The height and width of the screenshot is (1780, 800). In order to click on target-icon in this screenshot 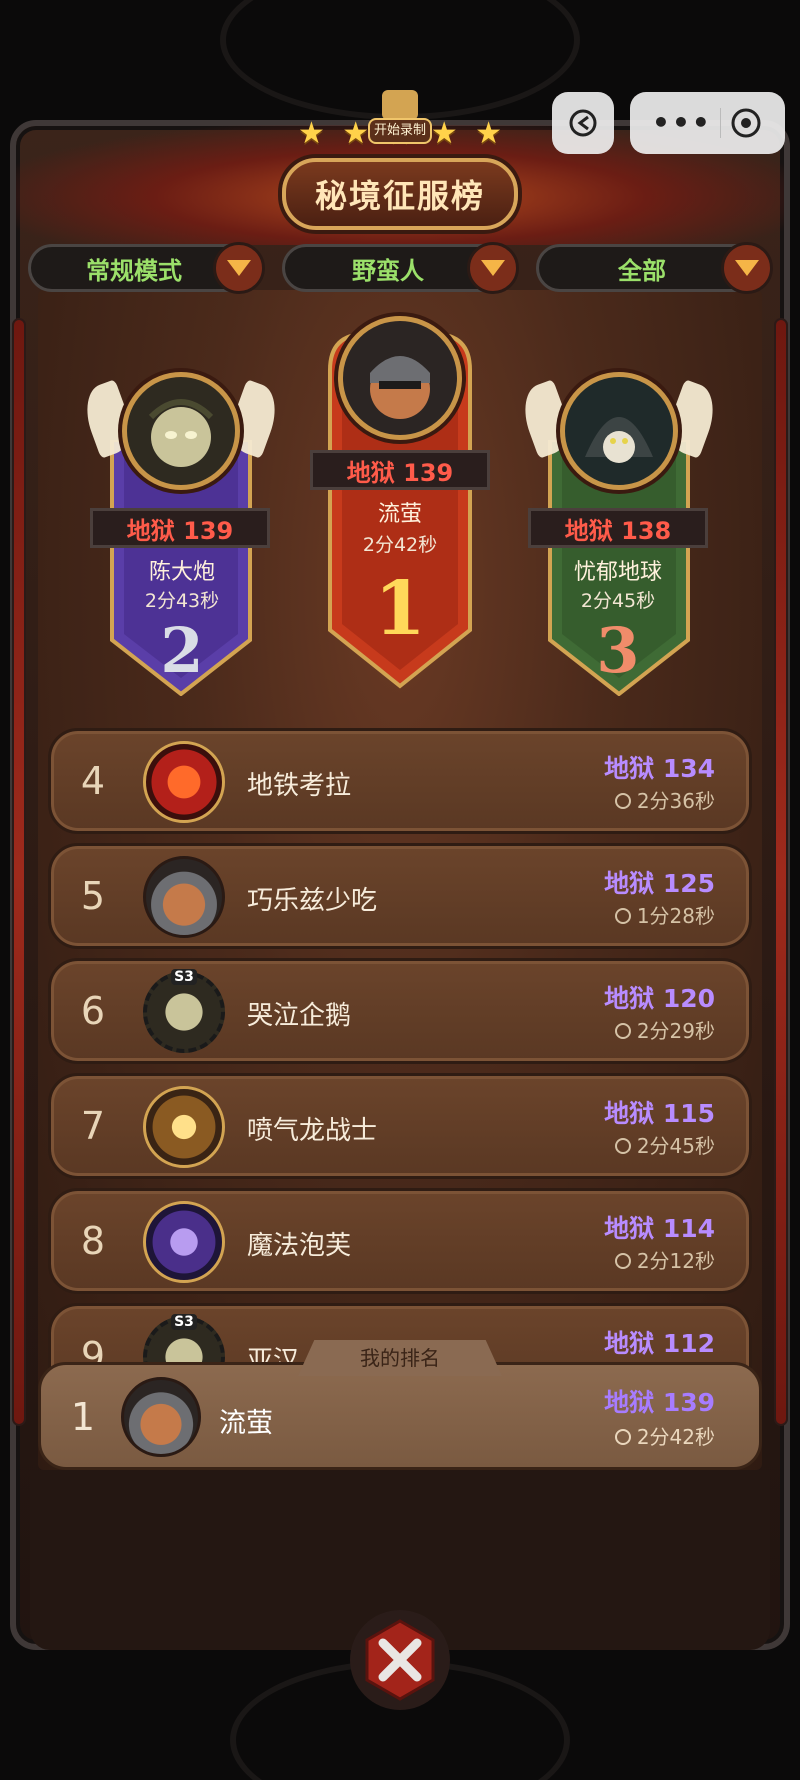, I will do `click(746, 123)`.